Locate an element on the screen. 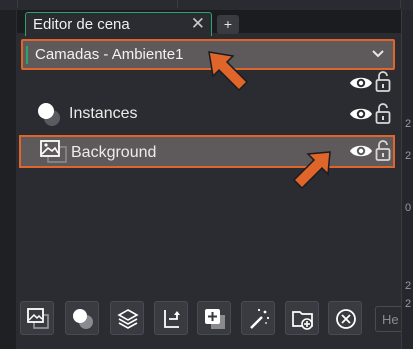  left-side-strip is located at coordinates (8, 179).